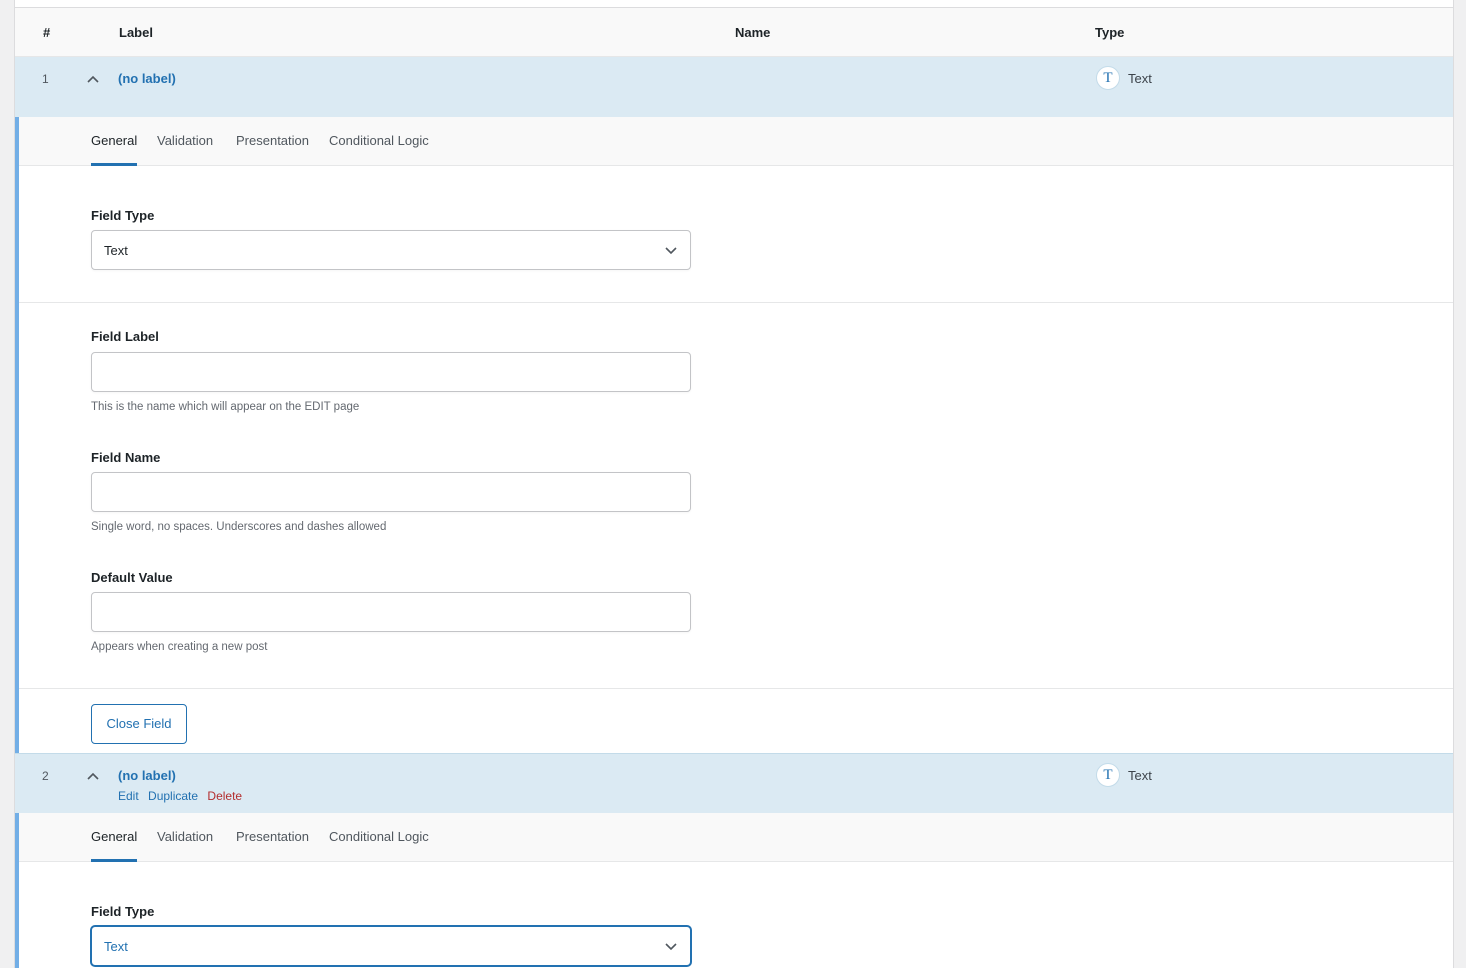 This screenshot has width=1466, height=968. Describe the element at coordinates (45, 79) in the screenshot. I see `field-number: 1` at that location.